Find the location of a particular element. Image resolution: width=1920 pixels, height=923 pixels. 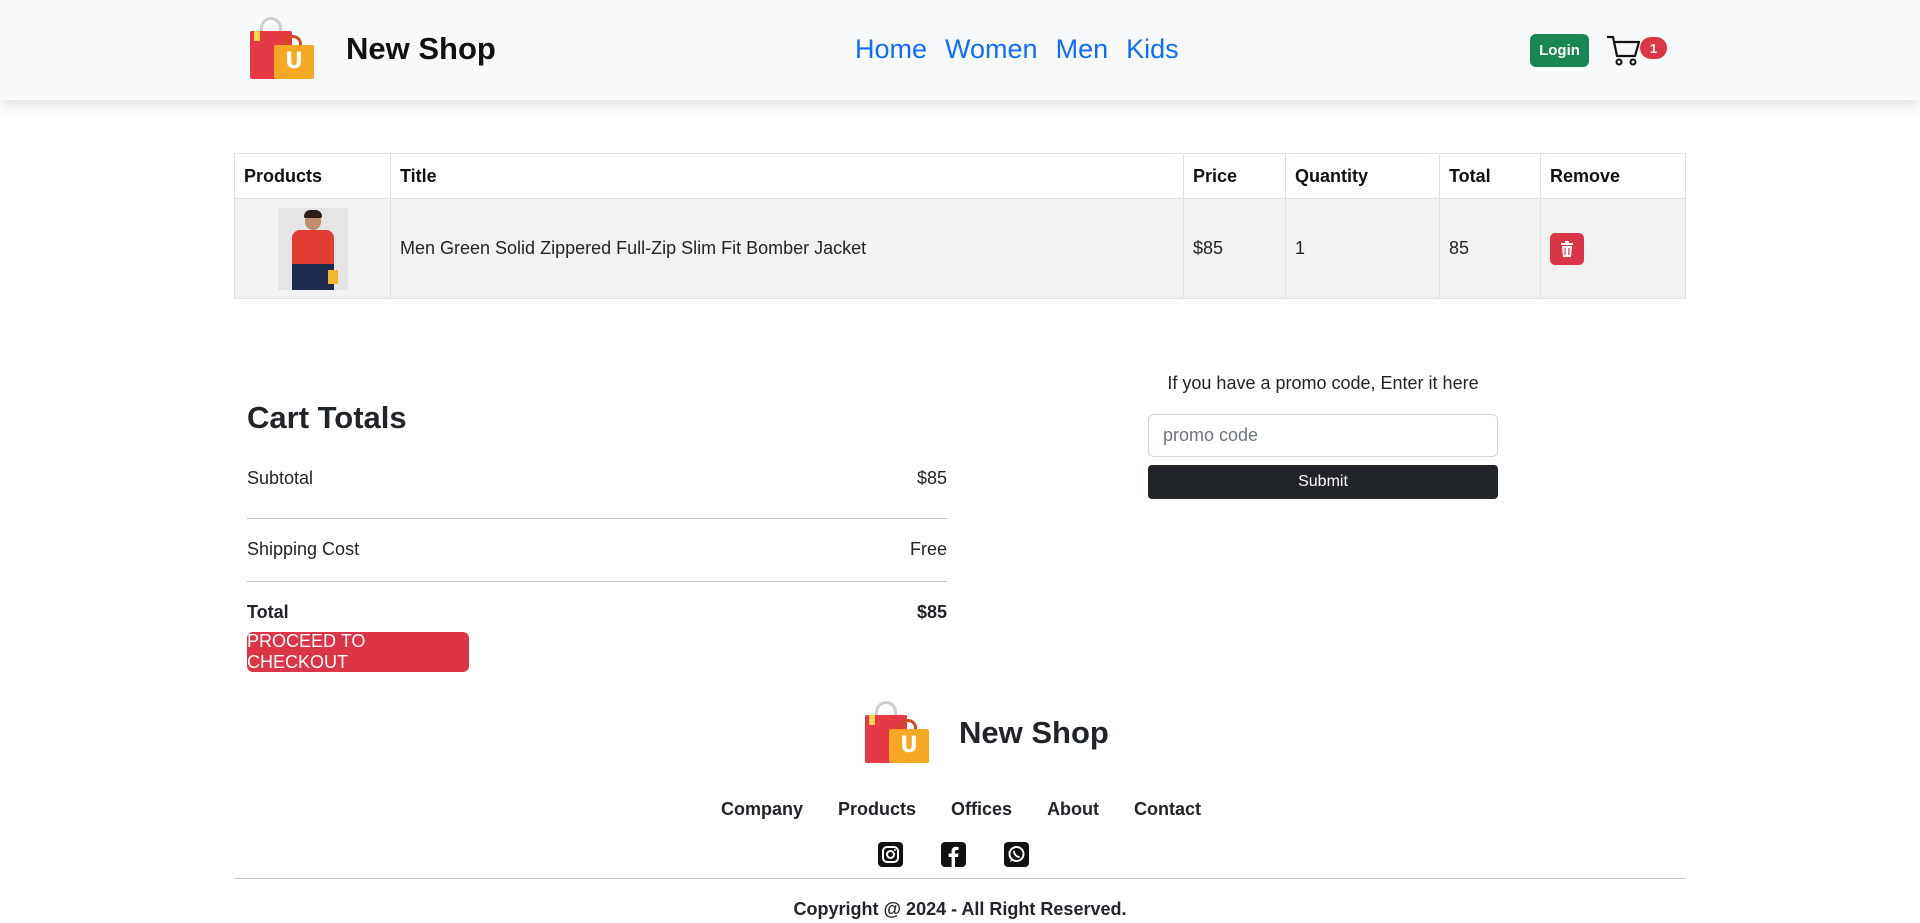

cart-button: 1 is located at coordinates (1636, 50).